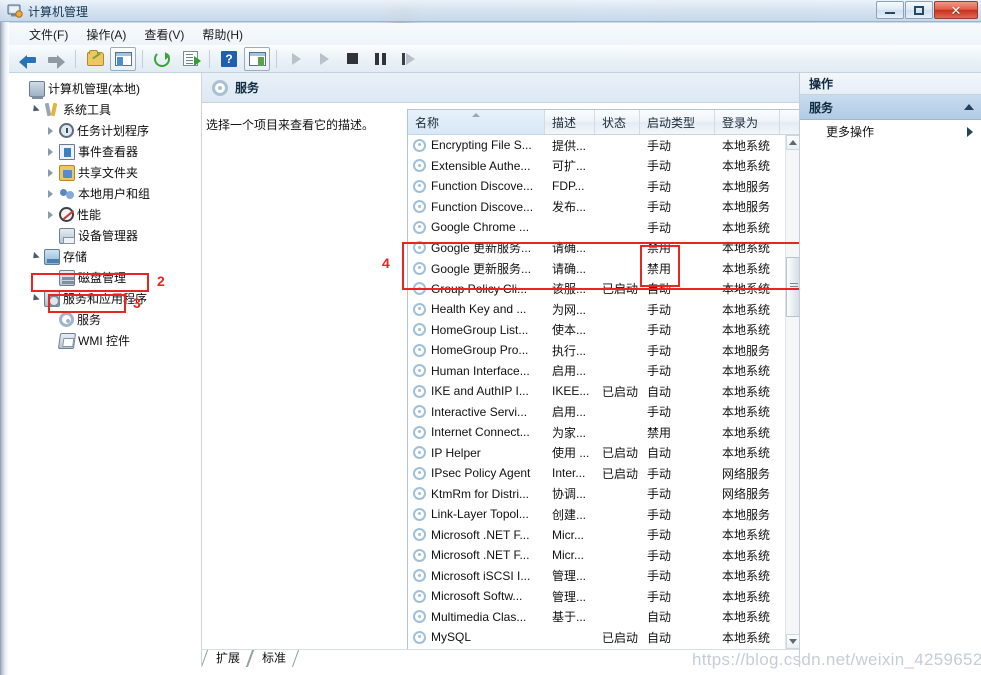 The width and height of the screenshot is (981, 675). I want to click on shared-folder-icon, so click(67, 172).